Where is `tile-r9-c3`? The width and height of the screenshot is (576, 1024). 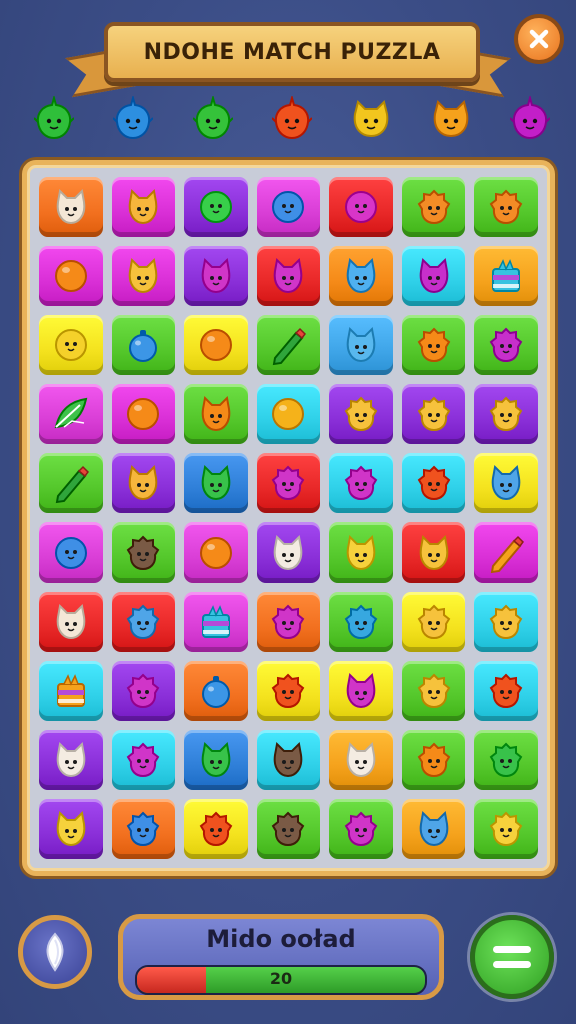
tile-r9-c3 is located at coordinates (216, 759).